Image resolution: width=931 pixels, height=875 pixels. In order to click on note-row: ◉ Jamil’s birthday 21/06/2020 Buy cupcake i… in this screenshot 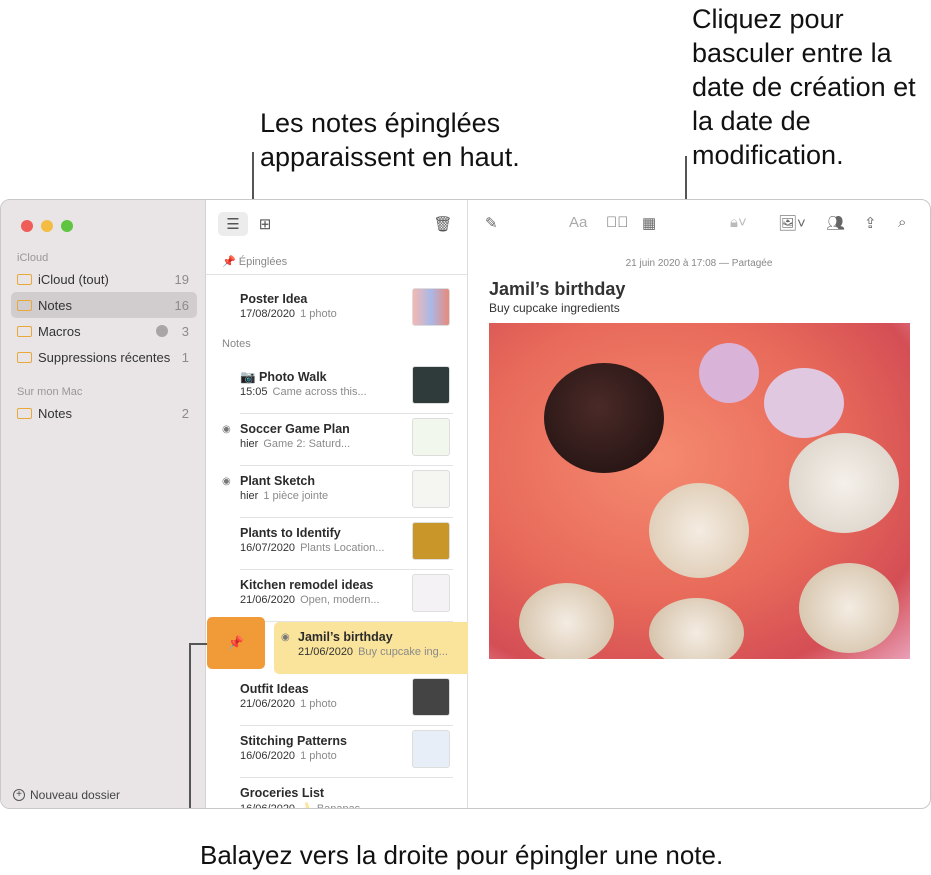, I will do `click(371, 648)`.